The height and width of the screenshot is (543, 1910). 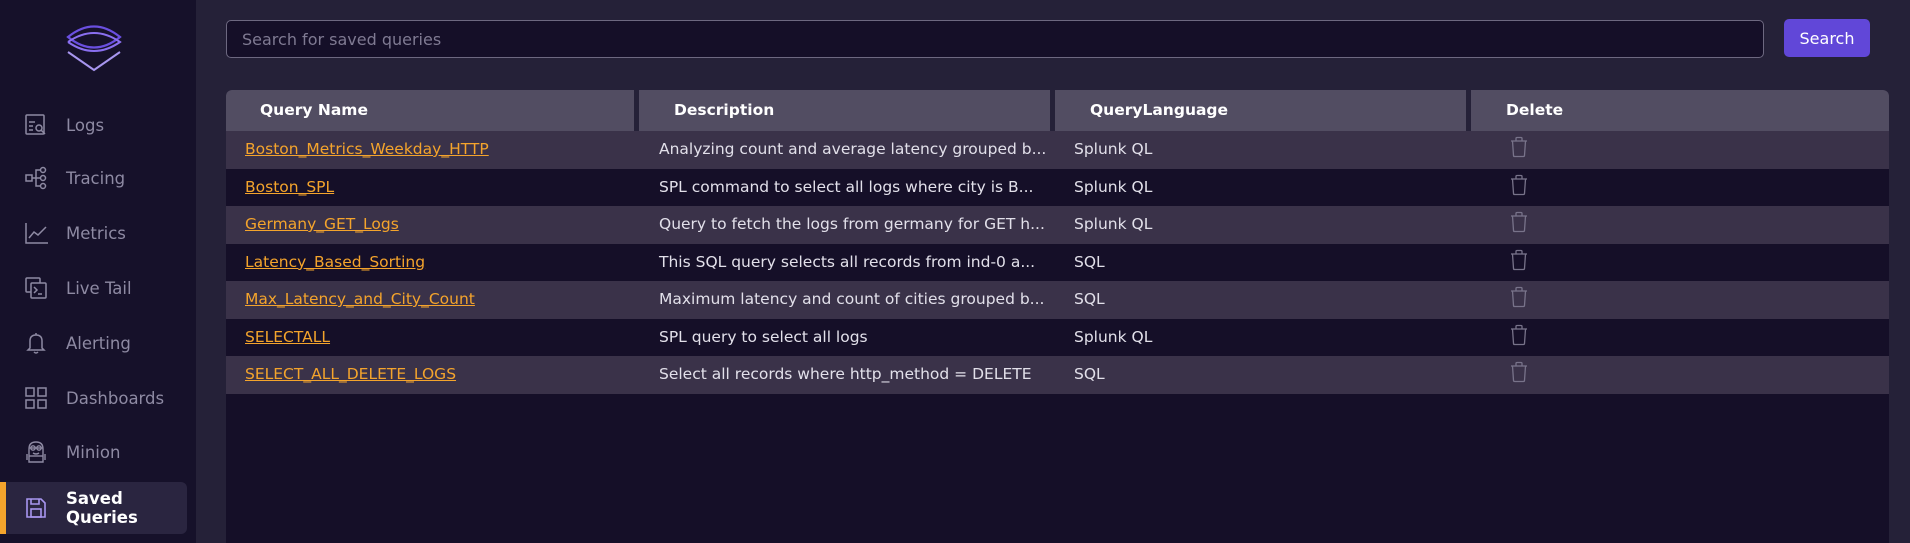 I want to click on query-name-link: Latency_Based_Sorting, so click(x=335, y=262).